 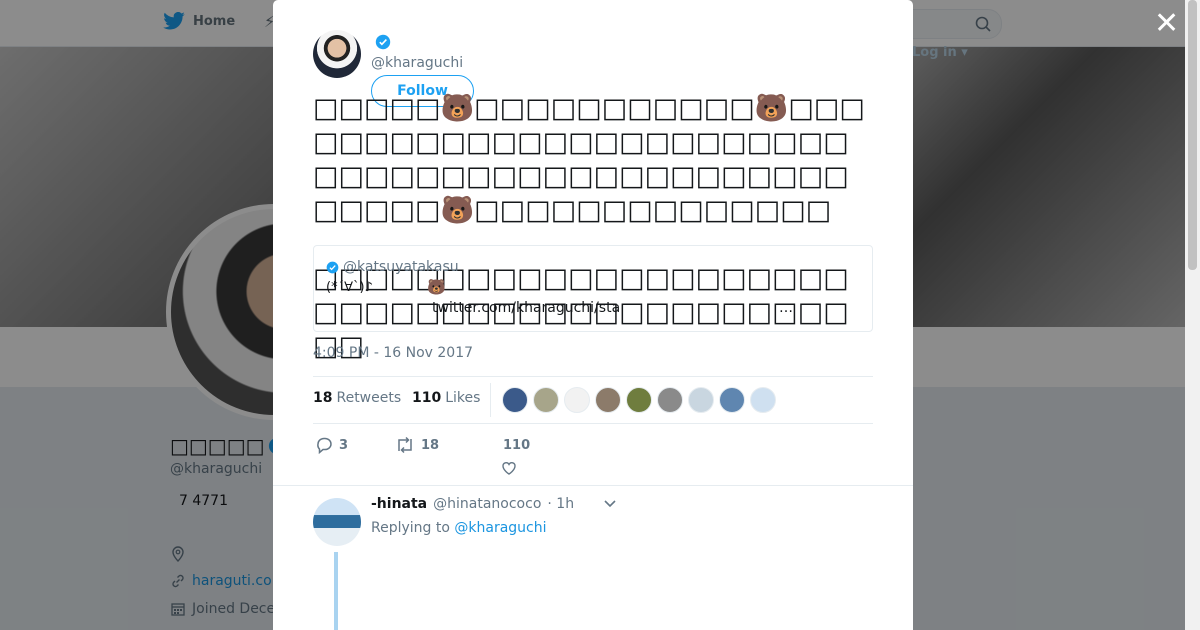 I want to click on replying-to: Replying to @kharaguchi, so click(x=459, y=528).